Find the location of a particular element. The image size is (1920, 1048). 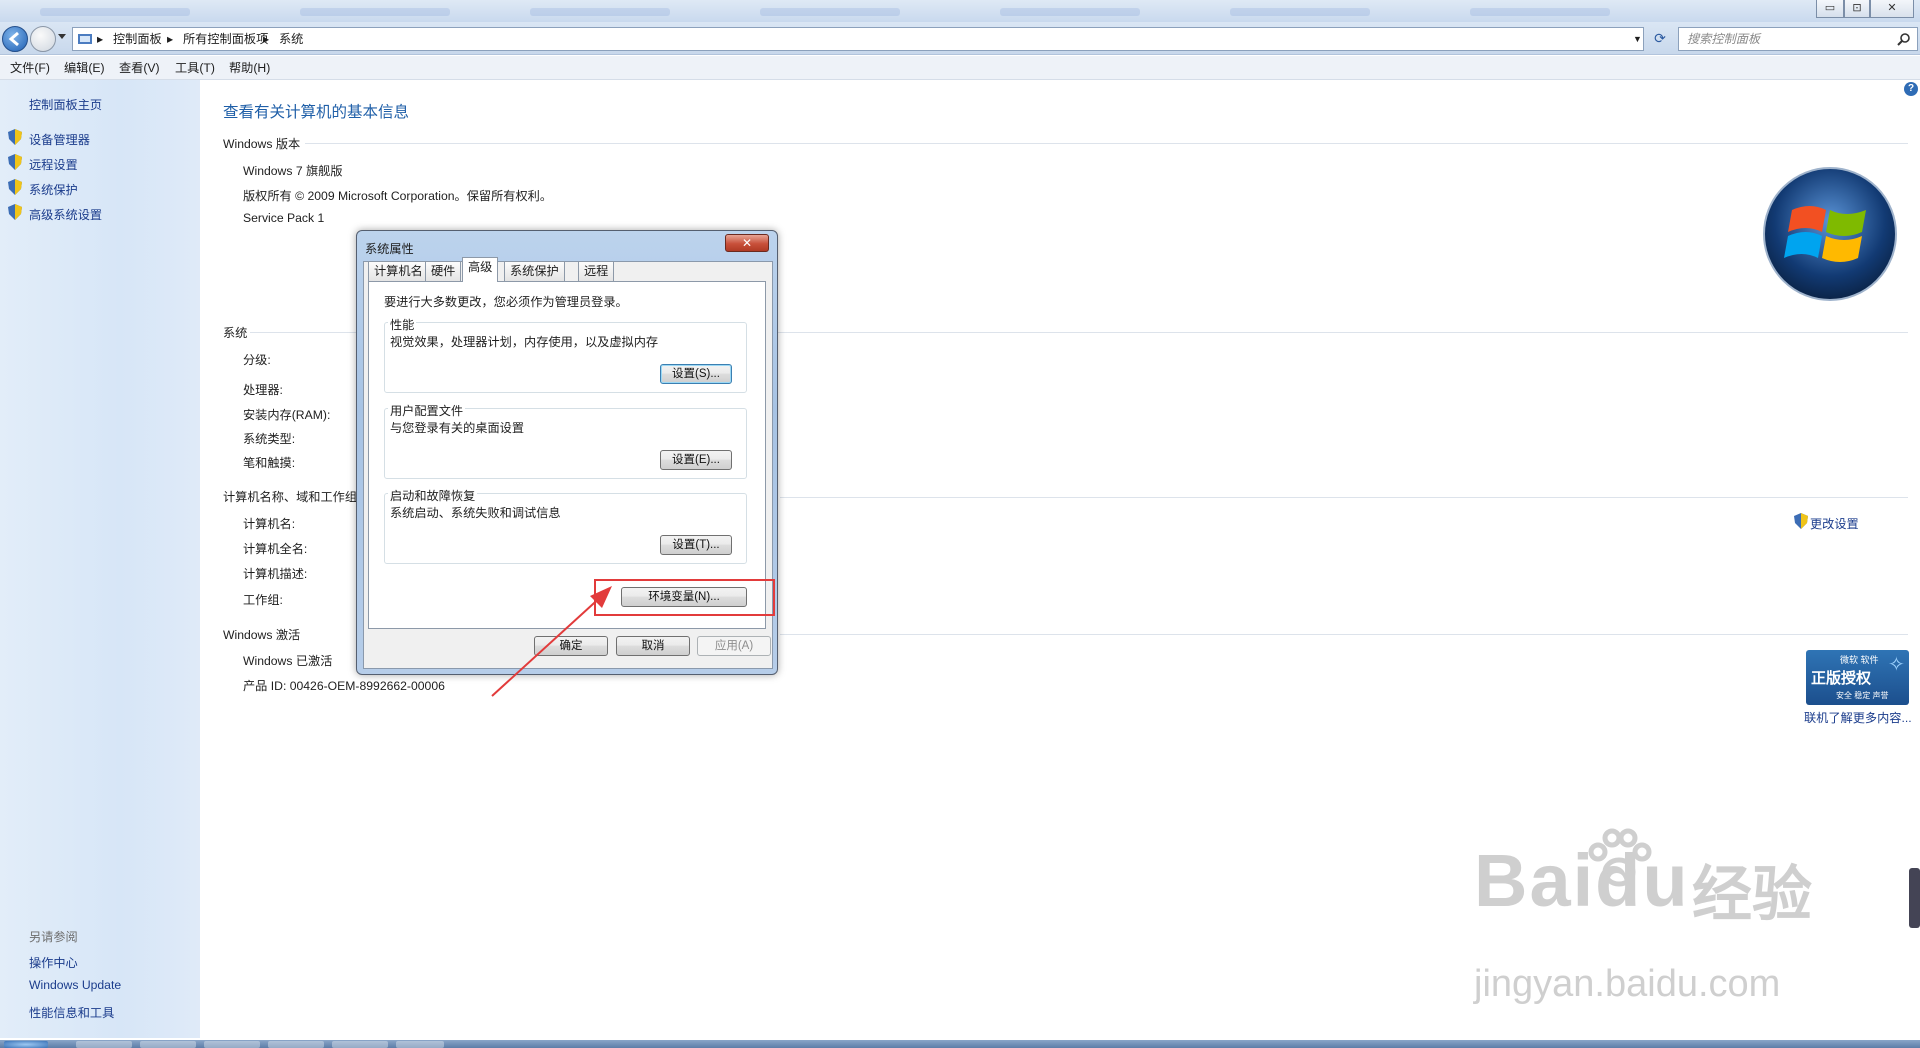

back-button is located at coordinates (15, 39).